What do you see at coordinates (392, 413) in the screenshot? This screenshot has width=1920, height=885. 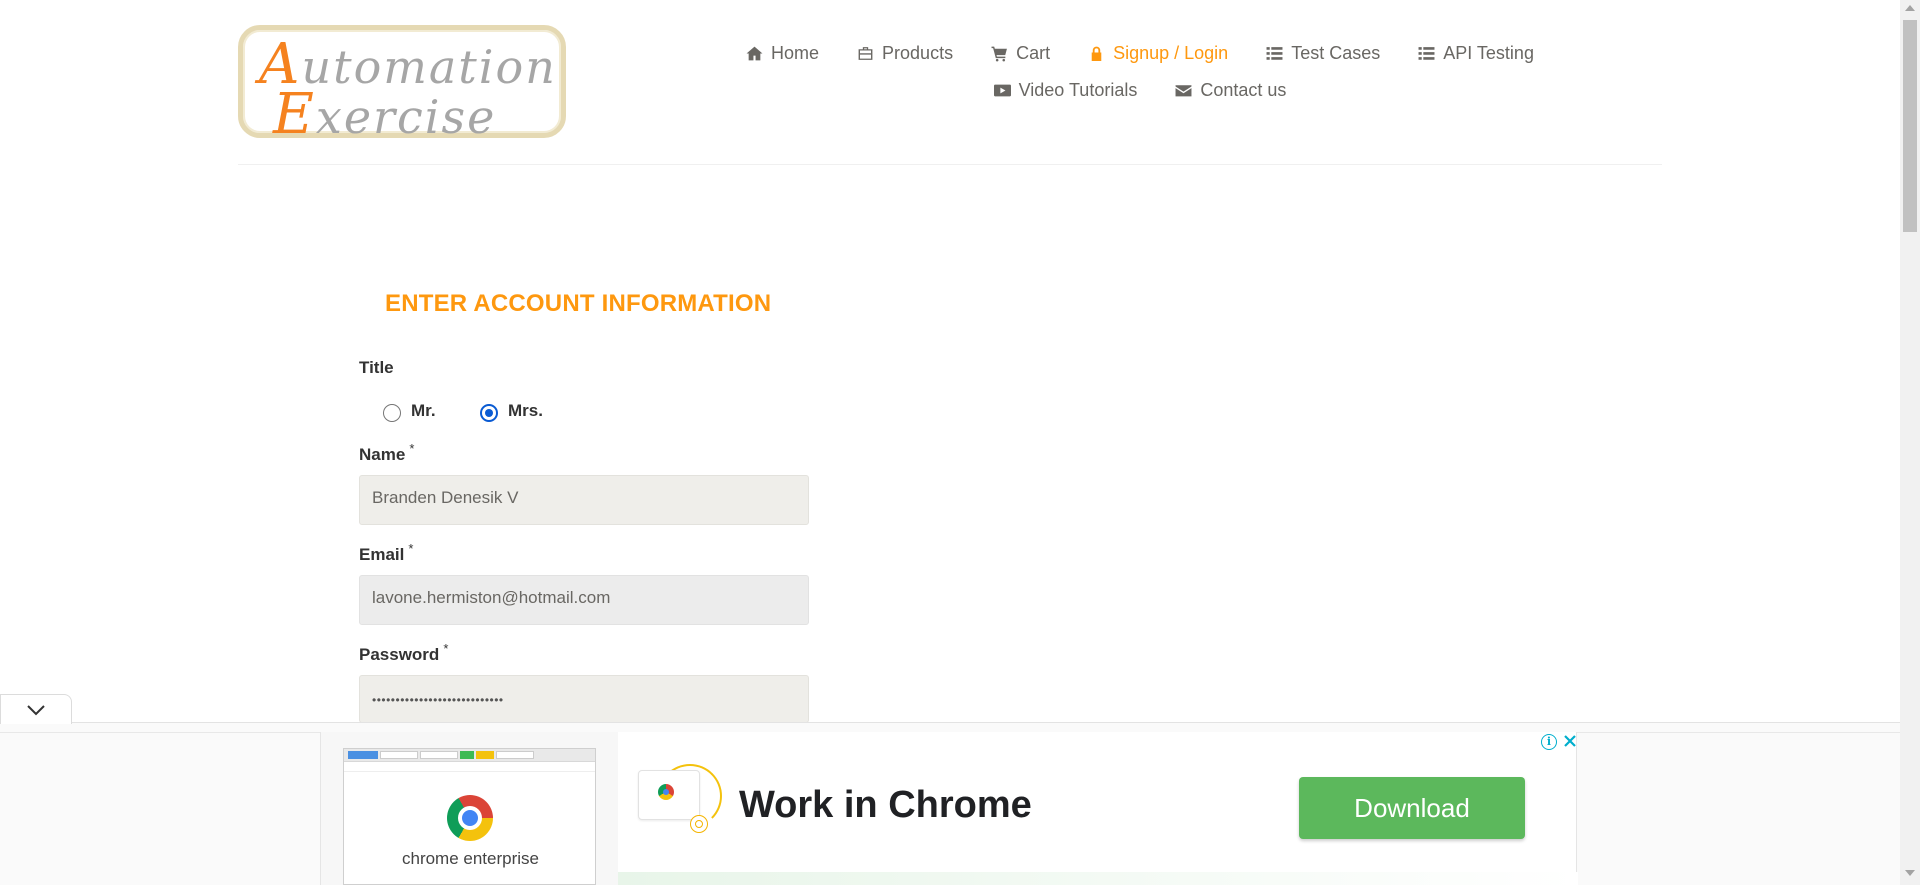 I see `radio-mr` at bounding box center [392, 413].